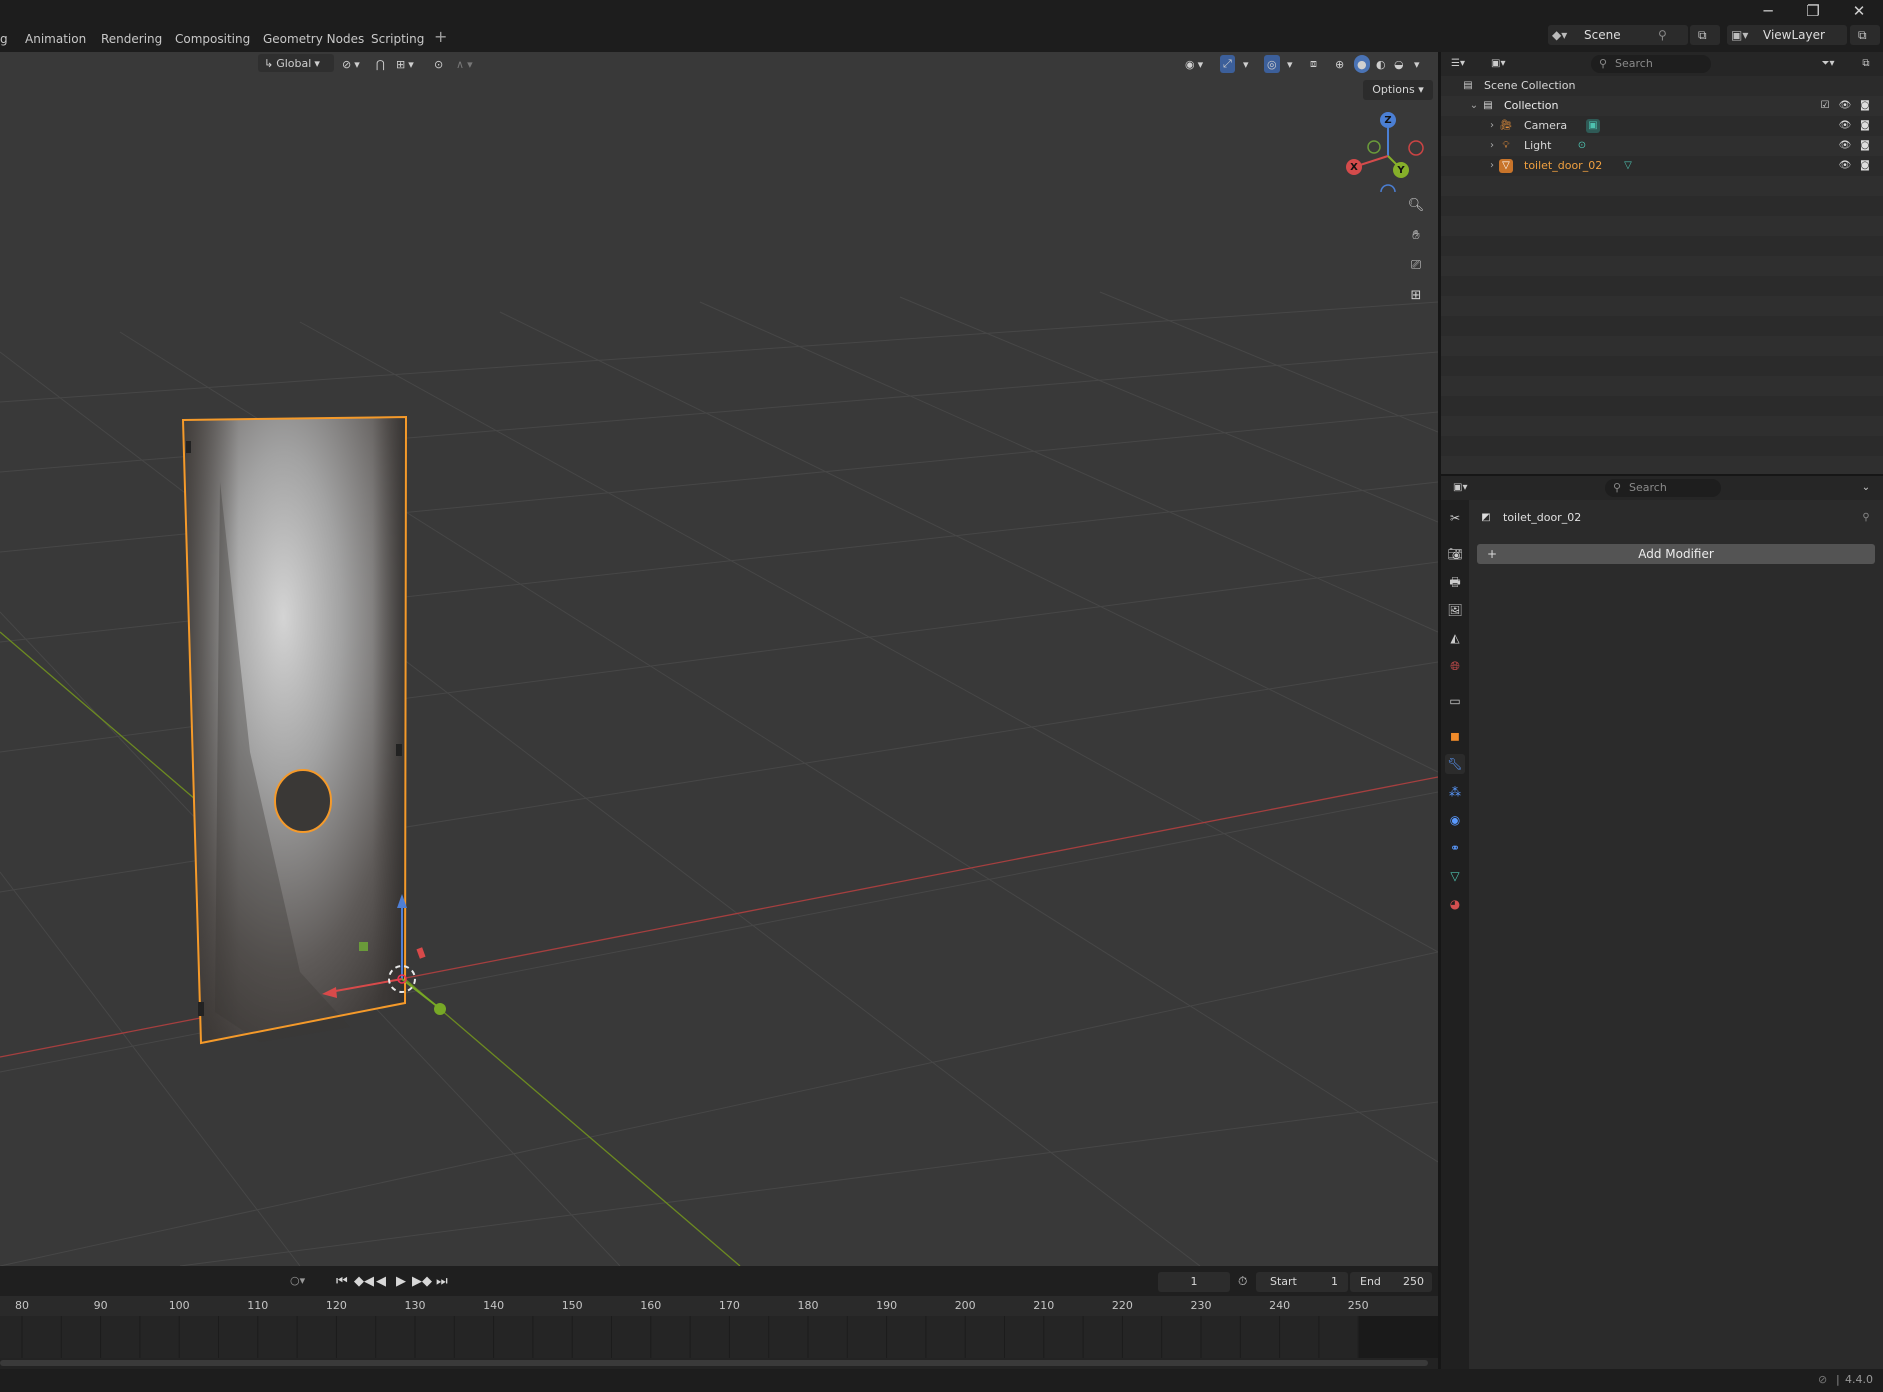 The width and height of the screenshot is (1883, 1392). I want to click on gizmo-dropdown: ▾, so click(1246, 64).